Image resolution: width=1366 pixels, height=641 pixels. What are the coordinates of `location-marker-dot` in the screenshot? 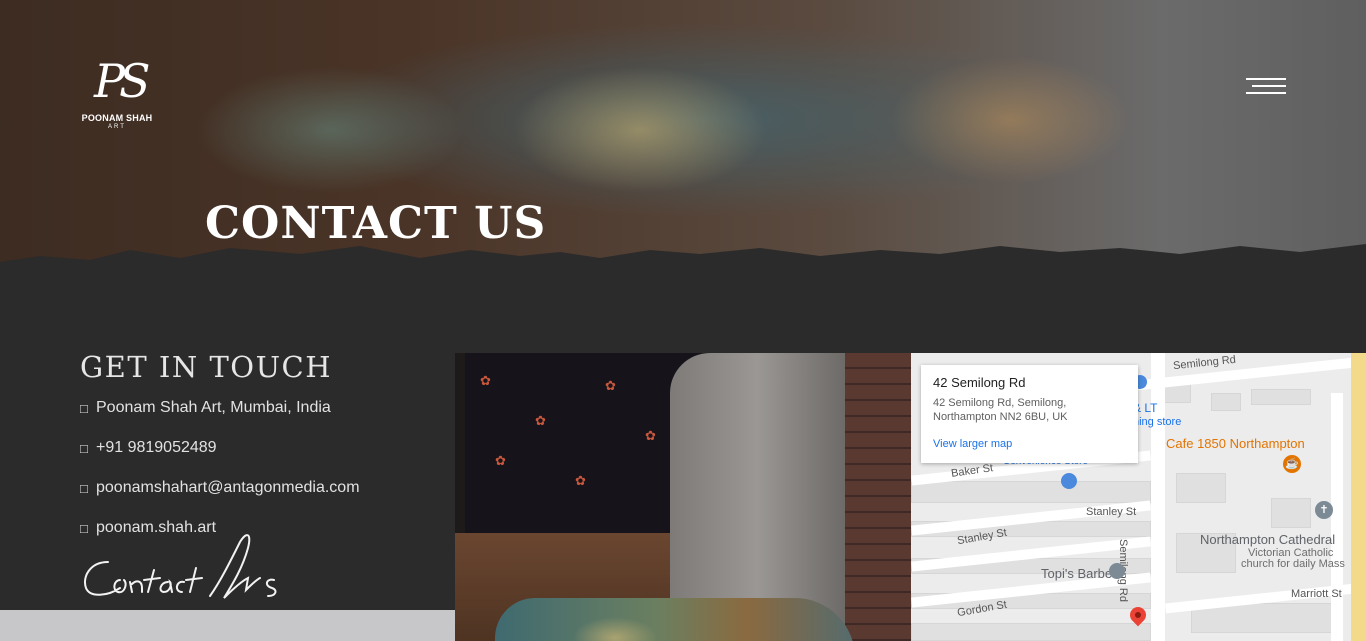 It's located at (1138, 615).